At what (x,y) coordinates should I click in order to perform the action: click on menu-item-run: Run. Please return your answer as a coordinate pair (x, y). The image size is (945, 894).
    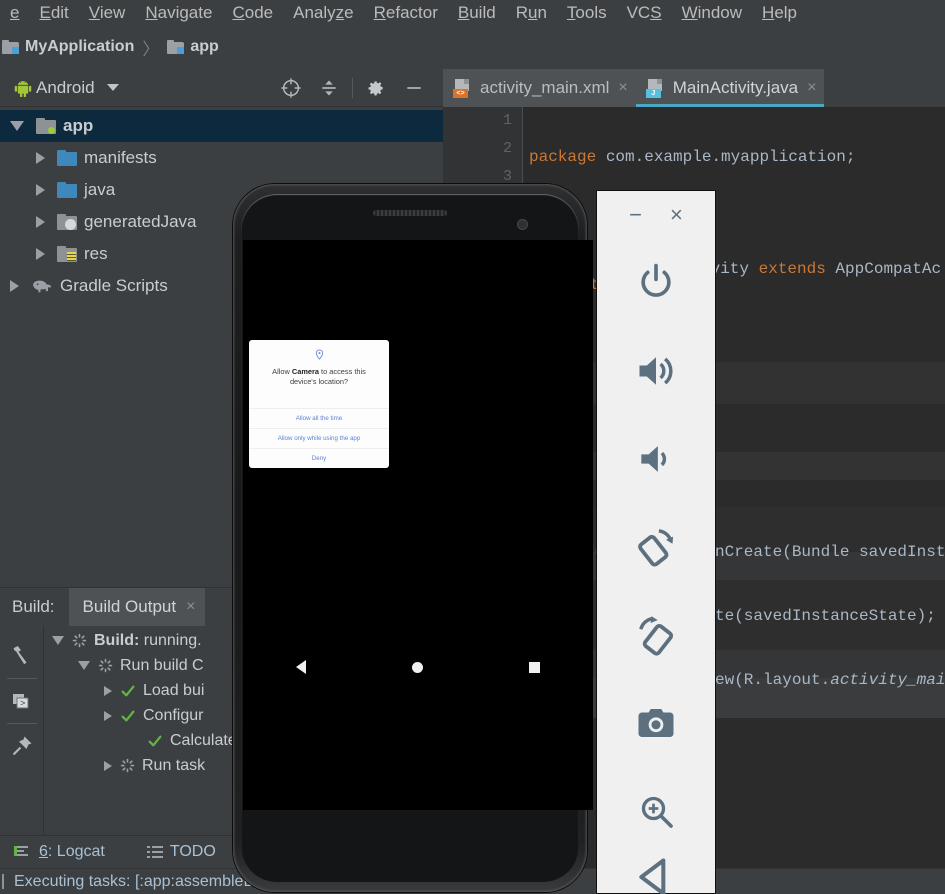
    Looking at the image, I should click on (531, 12).